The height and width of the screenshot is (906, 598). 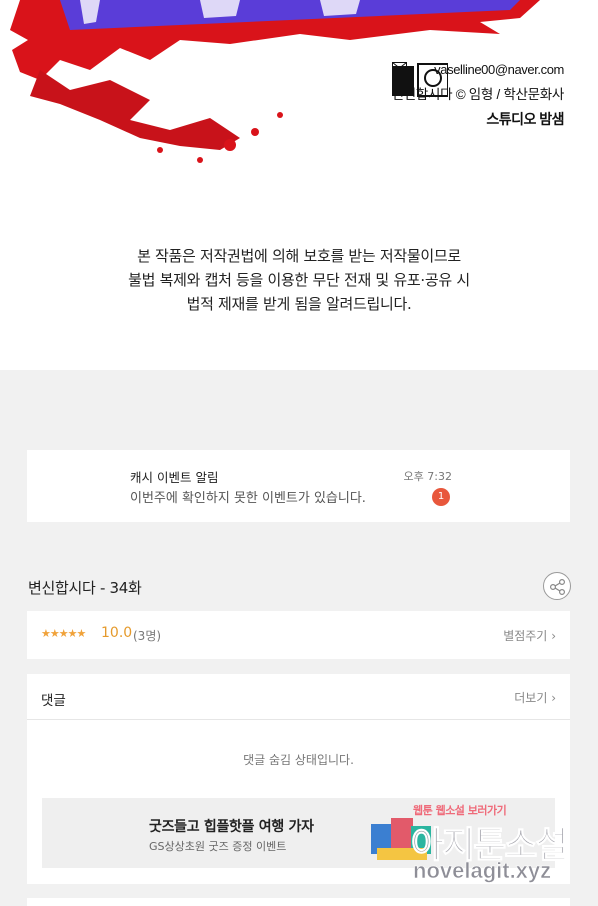 I want to click on comments-more-button: 더보기 ›, so click(x=535, y=697).